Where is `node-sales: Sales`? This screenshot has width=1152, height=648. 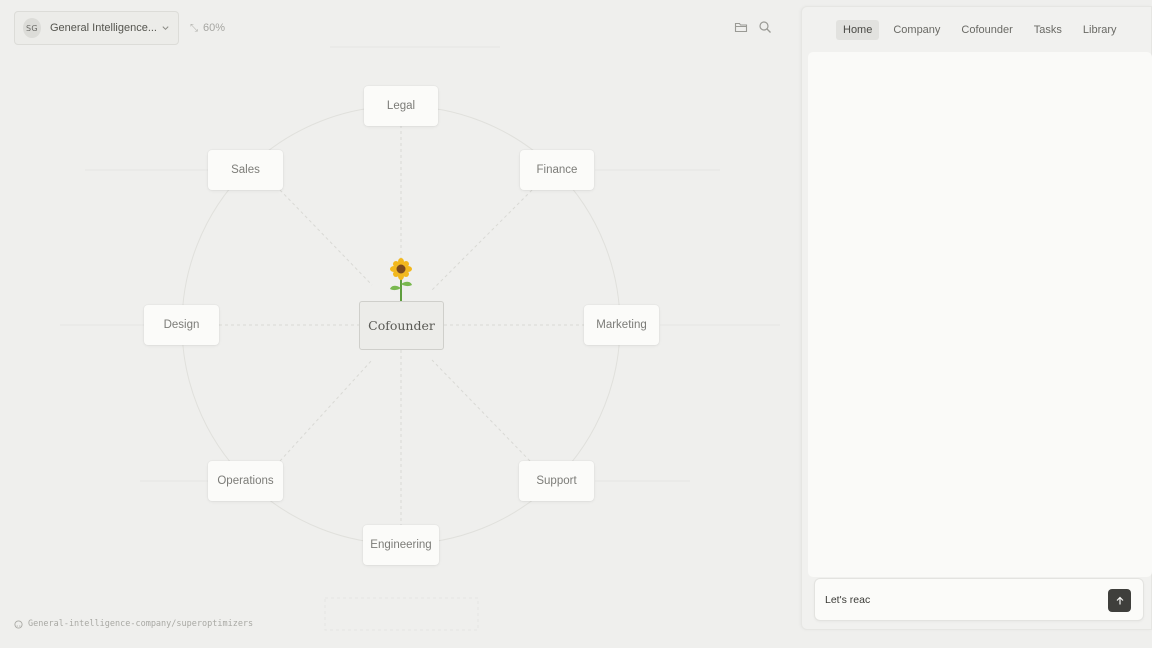 node-sales: Sales is located at coordinates (245, 170).